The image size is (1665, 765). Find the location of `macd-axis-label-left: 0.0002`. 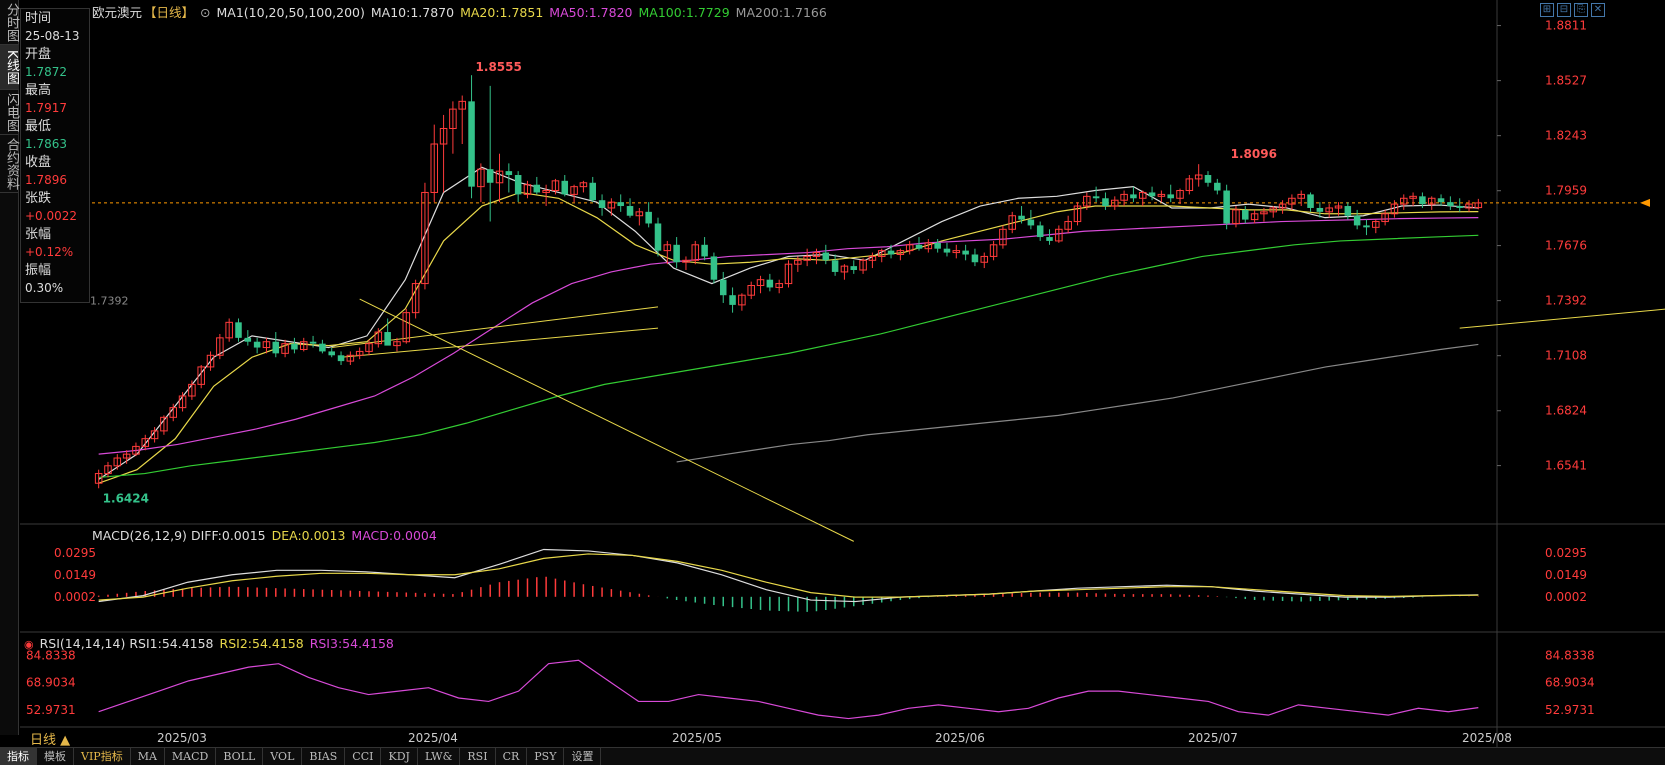

macd-axis-label-left: 0.0002 is located at coordinates (75, 597).